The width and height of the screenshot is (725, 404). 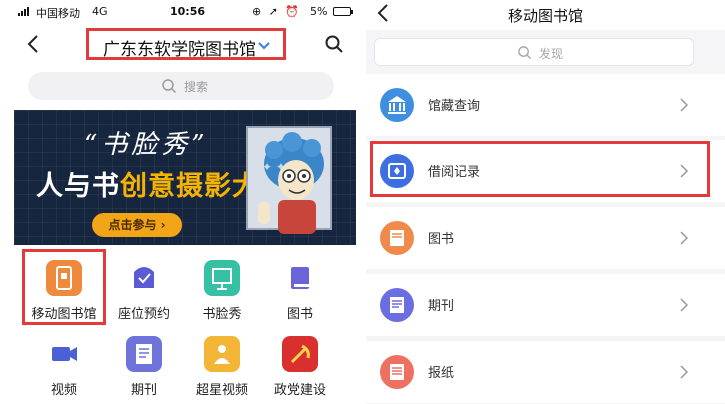 I want to click on battery-percent: 5%, so click(x=319, y=11).